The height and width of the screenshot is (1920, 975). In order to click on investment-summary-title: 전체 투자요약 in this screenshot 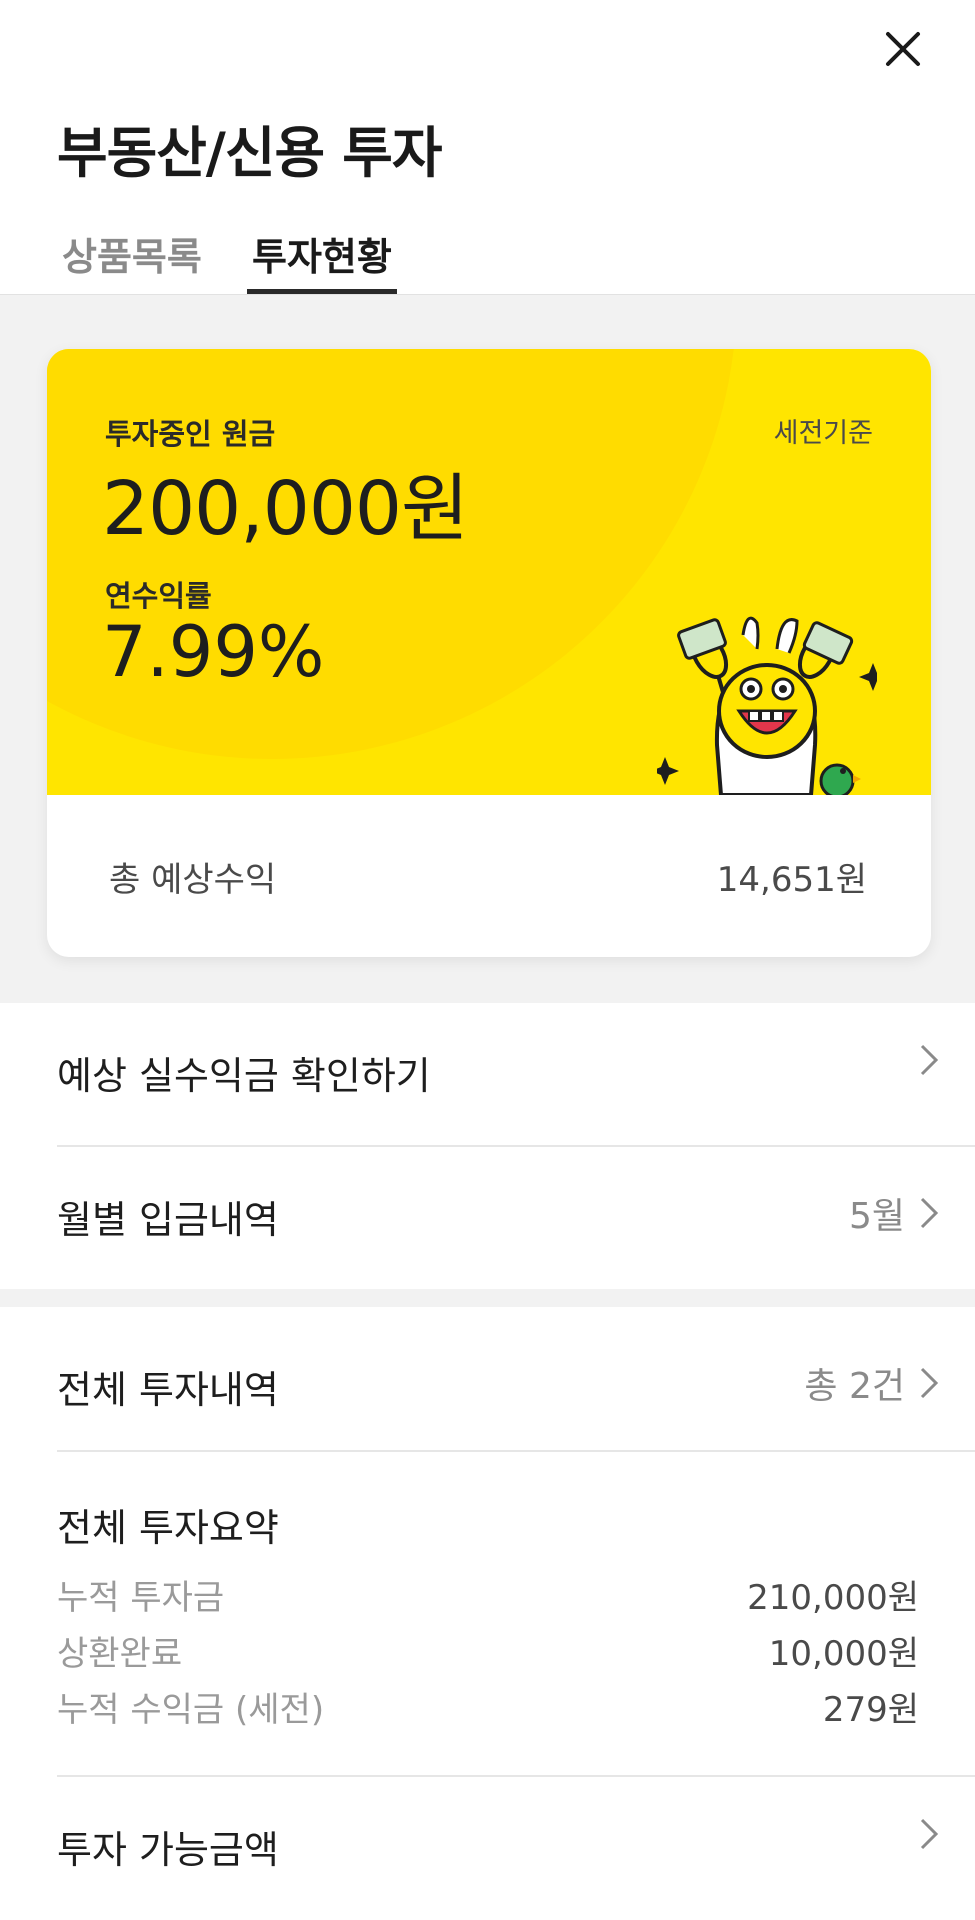, I will do `click(168, 1528)`.